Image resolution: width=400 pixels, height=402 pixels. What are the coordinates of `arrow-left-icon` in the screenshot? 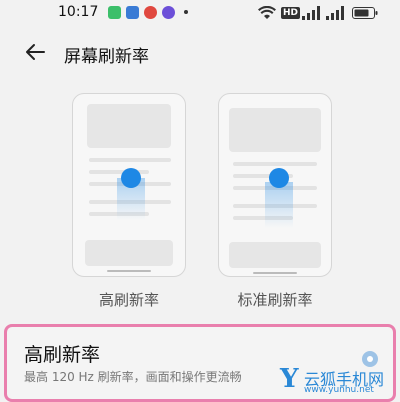 It's located at (35, 52).